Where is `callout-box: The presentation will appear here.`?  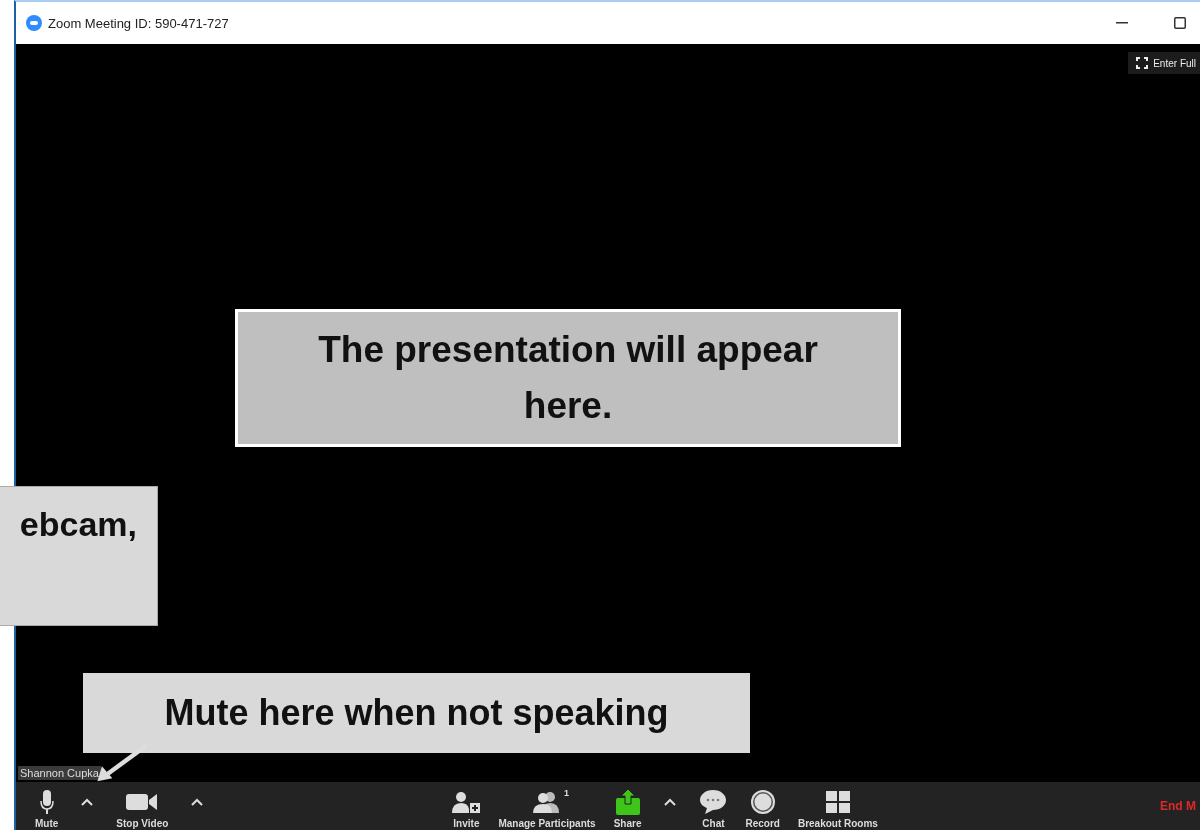
callout-box: The presentation will appear here. is located at coordinates (568, 378).